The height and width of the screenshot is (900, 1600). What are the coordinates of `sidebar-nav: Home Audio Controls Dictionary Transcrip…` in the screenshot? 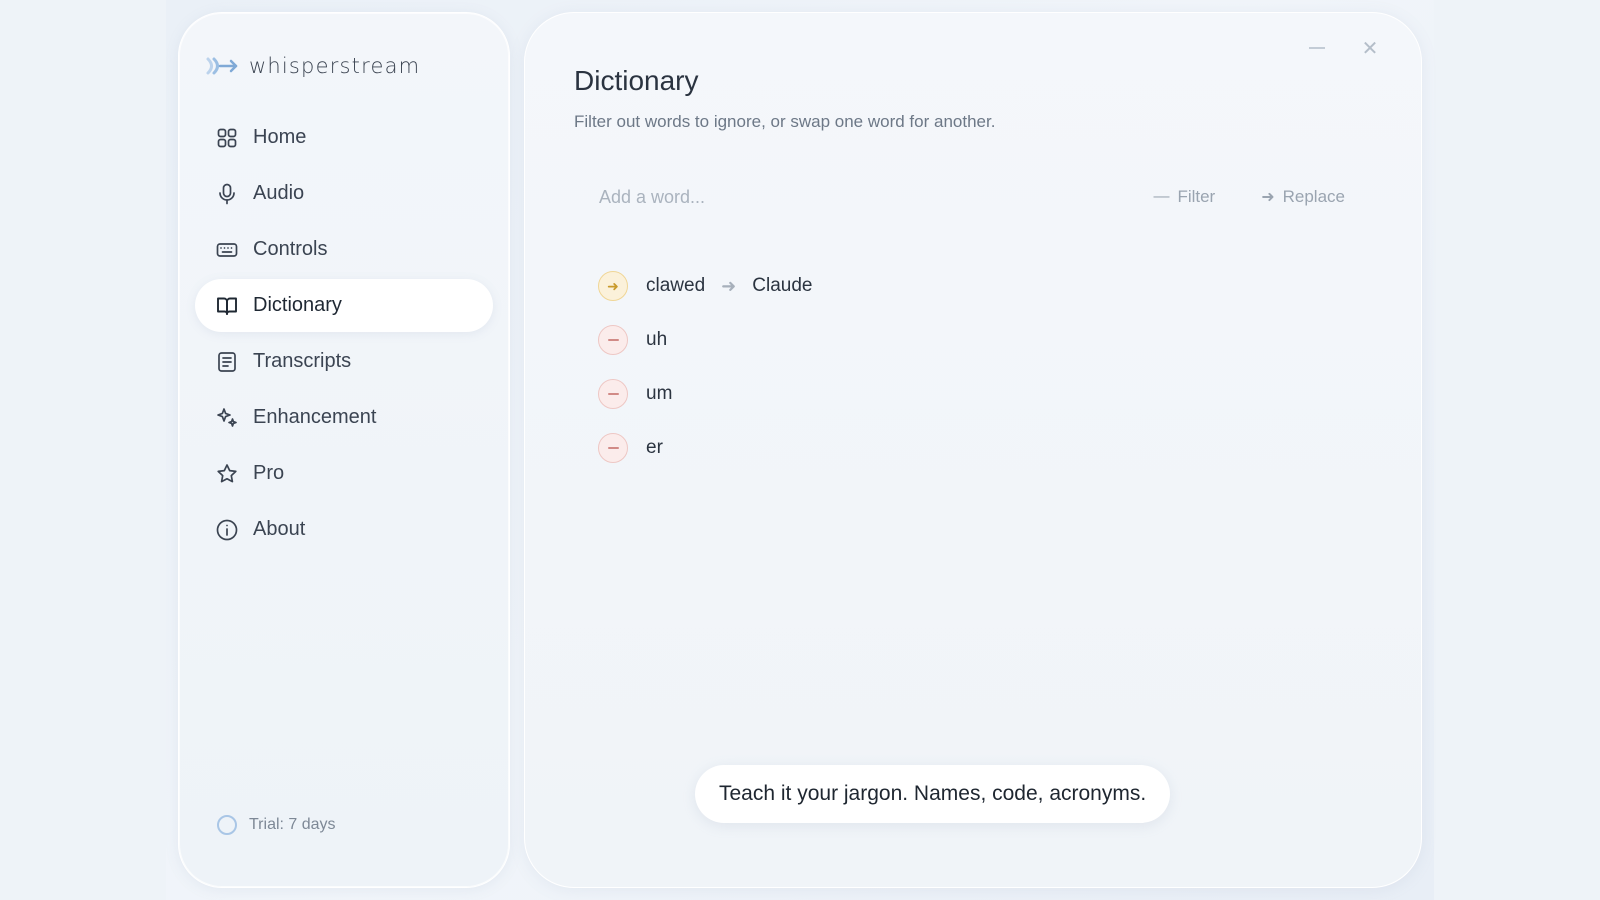 It's located at (344, 335).